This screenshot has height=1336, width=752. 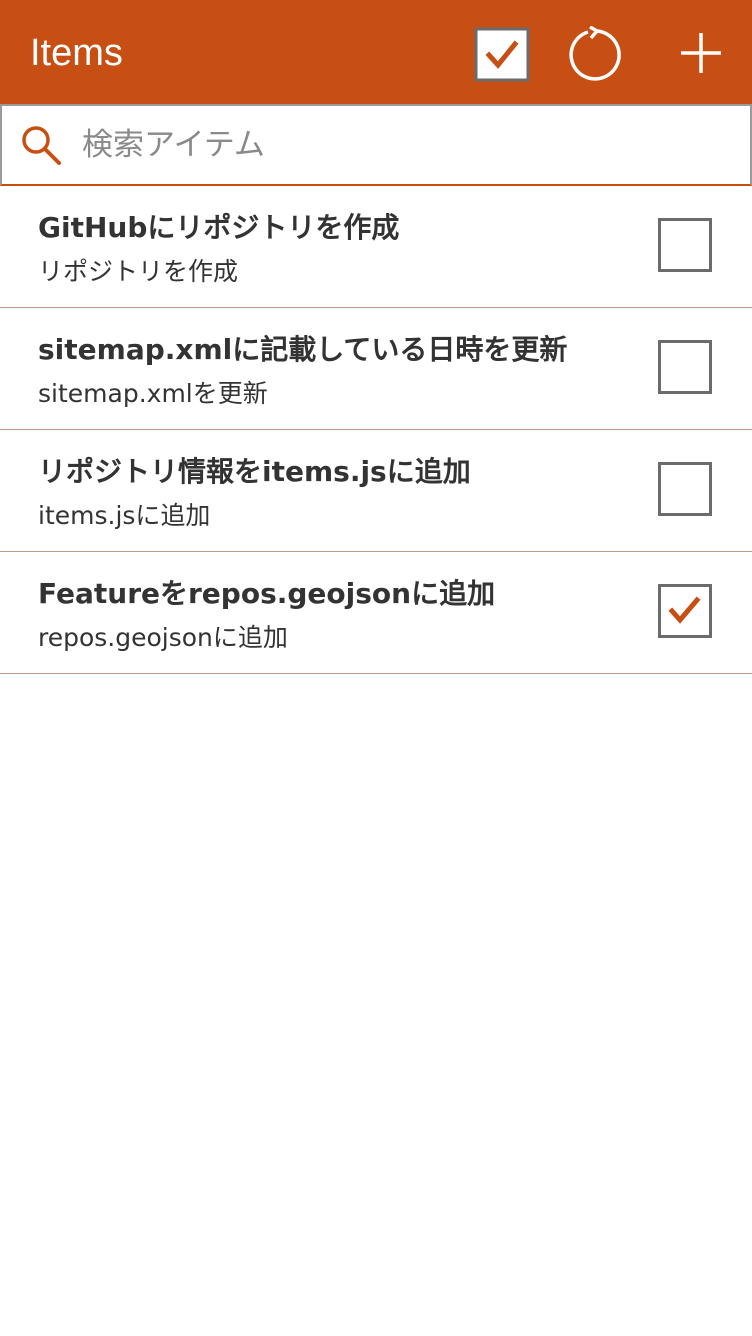 What do you see at coordinates (376, 369) in the screenshot?
I see `list-item: sitemap.xmlに記載している日時を更新 sitemap.xmlを更新` at bounding box center [376, 369].